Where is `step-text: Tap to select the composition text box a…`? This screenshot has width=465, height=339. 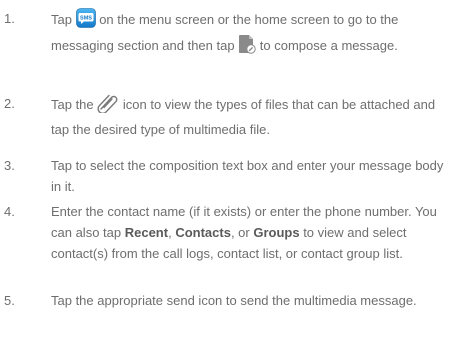
step-text: Tap to select the composition text box a… is located at coordinates (247, 176).